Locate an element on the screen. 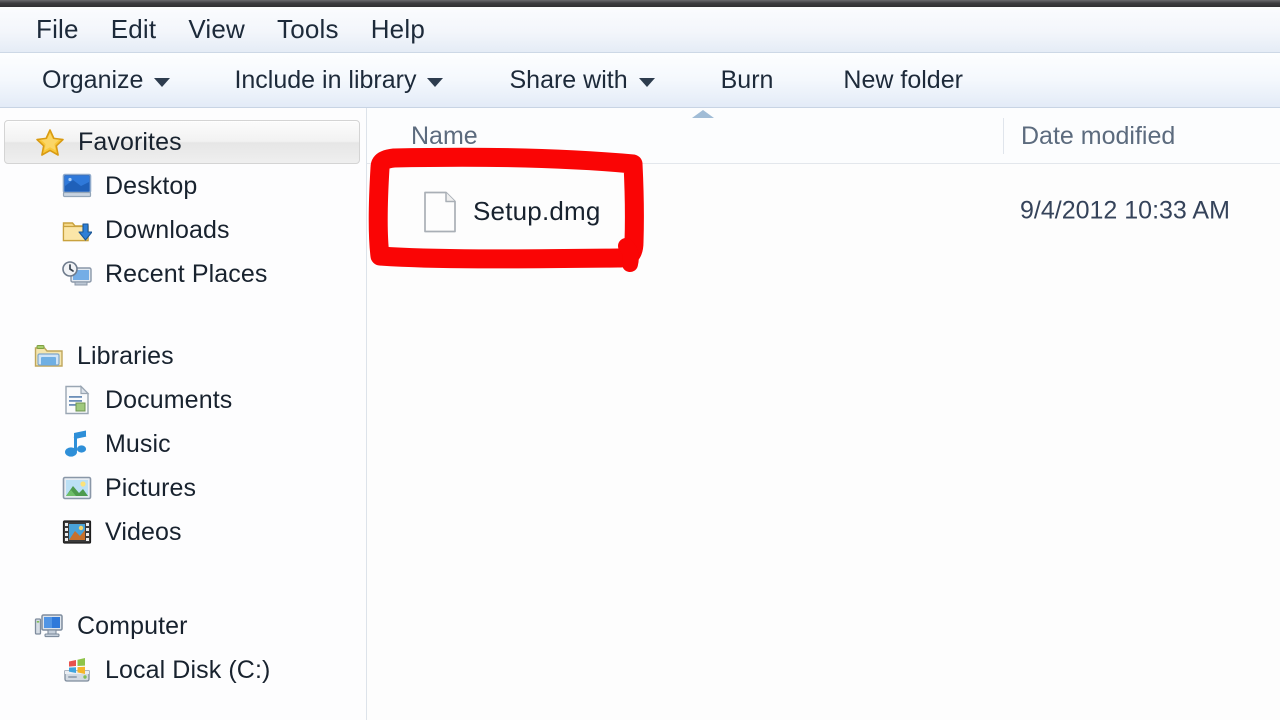 The height and width of the screenshot is (720, 1280). share-with-button: Share with is located at coordinates (581, 80).